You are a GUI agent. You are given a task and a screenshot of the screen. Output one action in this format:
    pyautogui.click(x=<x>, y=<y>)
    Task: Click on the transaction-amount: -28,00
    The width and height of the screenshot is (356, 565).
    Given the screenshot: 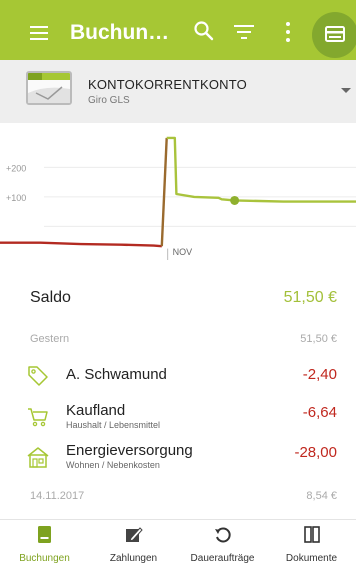 What is the action you would take?
    pyautogui.click(x=315, y=452)
    